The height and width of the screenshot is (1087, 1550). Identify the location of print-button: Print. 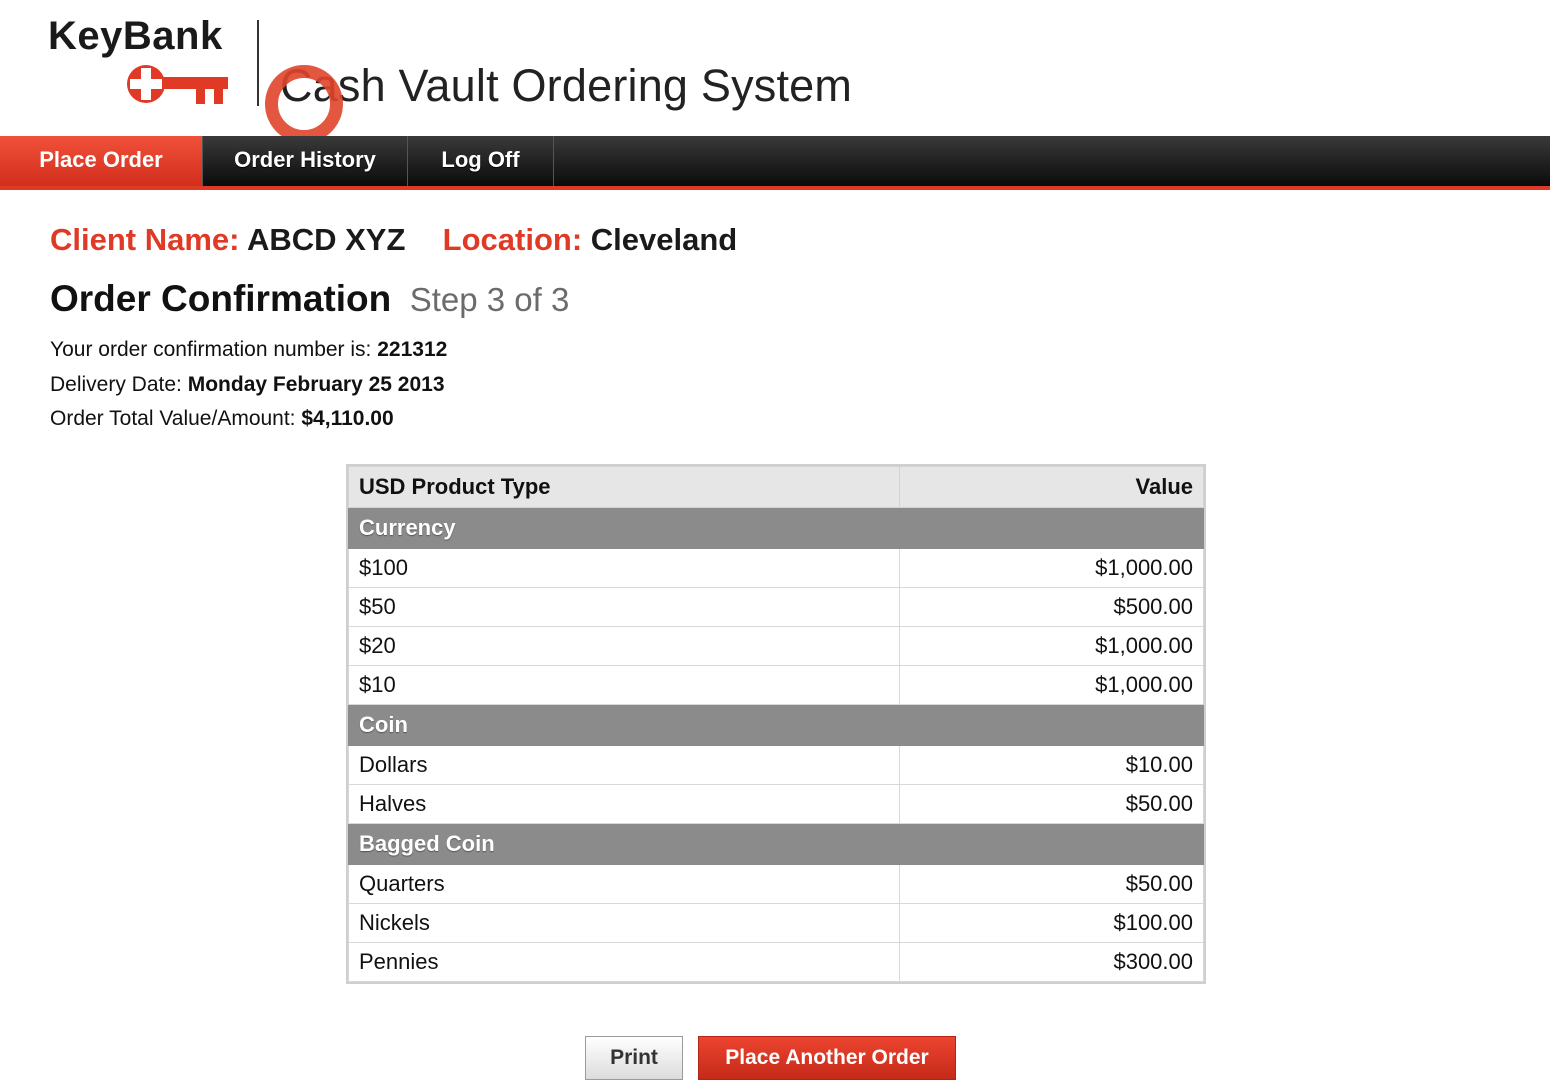
(634, 1058).